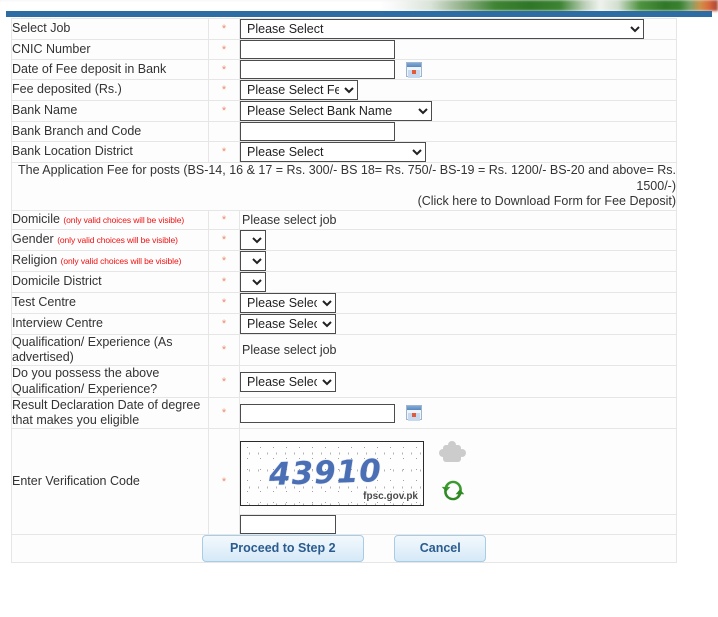 The width and height of the screenshot is (718, 617). I want to click on field-gender, so click(458, 239).